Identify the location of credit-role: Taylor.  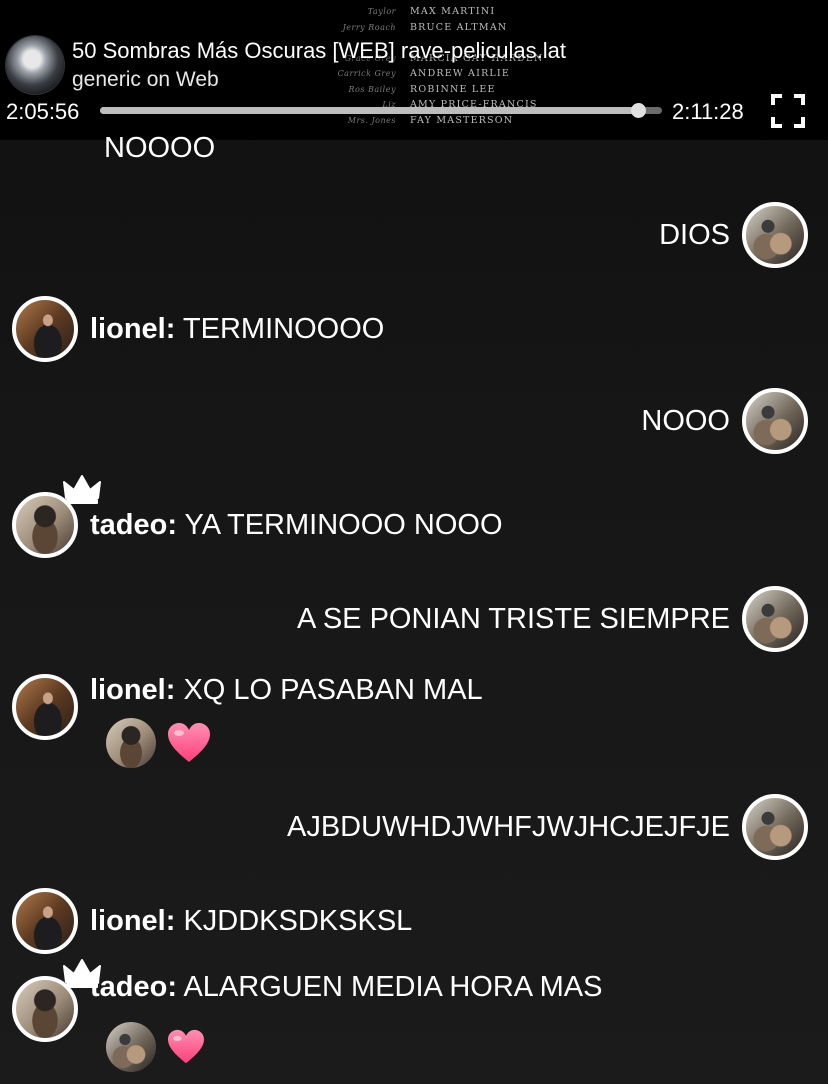
(381, 12).